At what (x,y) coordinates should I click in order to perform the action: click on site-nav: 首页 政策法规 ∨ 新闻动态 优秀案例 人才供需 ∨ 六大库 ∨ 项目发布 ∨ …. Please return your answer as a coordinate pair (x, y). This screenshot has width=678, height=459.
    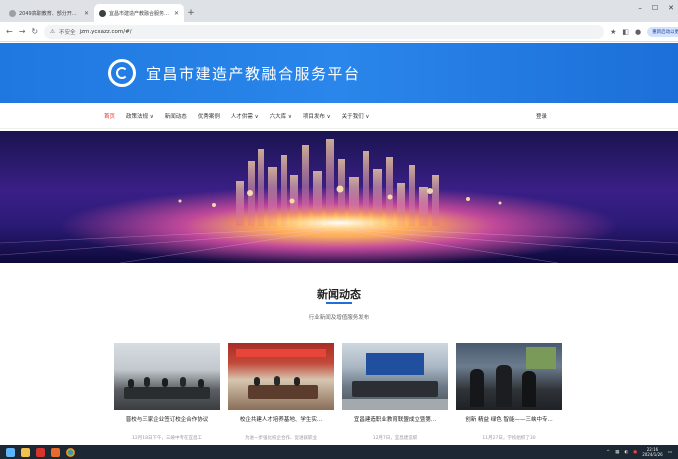
    Looking at the image, I should click on (339, 116).